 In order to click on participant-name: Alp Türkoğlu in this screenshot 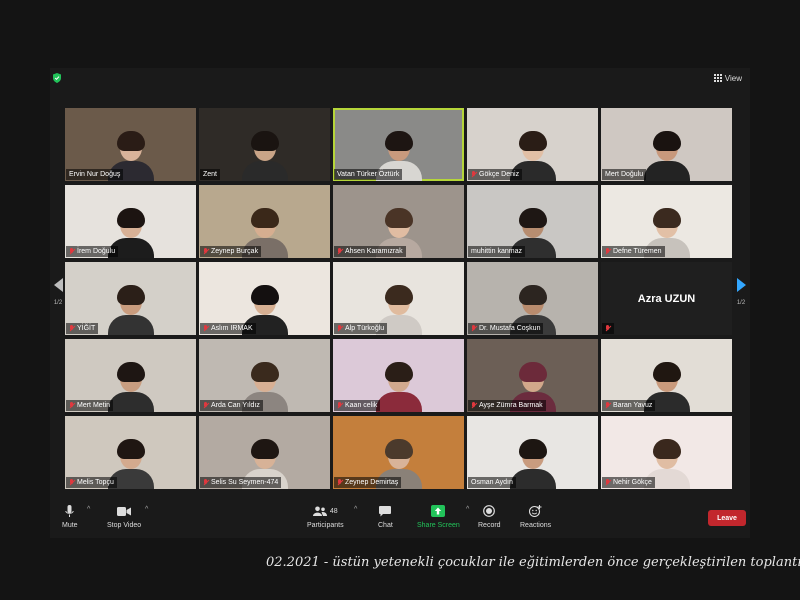, I will do `click(365, 328)`.